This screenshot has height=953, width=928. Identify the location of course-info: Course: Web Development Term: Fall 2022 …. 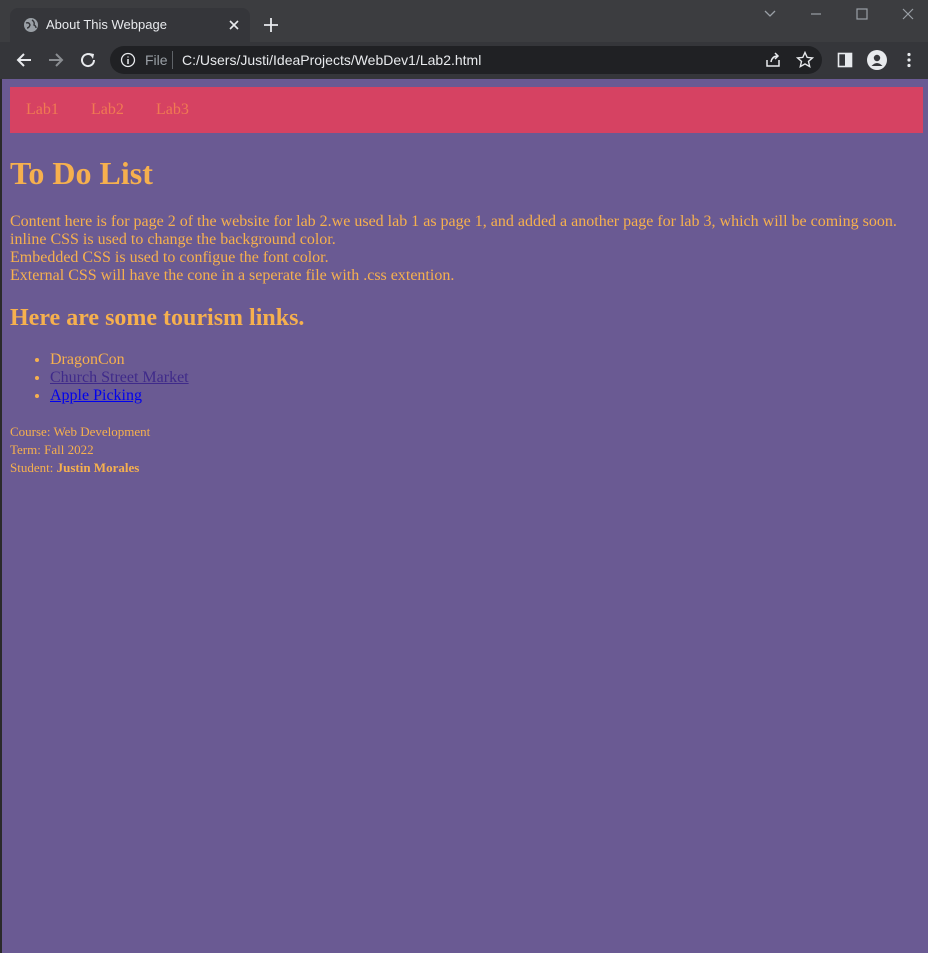
(80, 450).